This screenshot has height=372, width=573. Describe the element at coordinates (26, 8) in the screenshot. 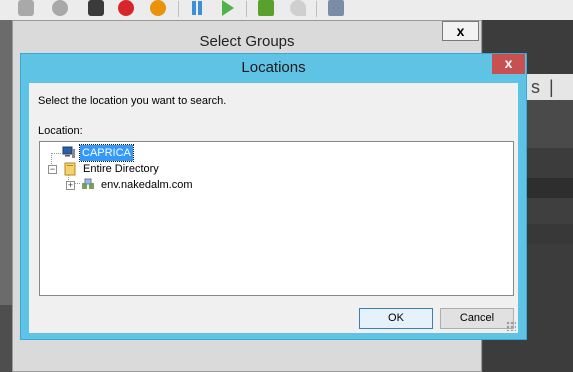

I see `connect-icon` at that location.